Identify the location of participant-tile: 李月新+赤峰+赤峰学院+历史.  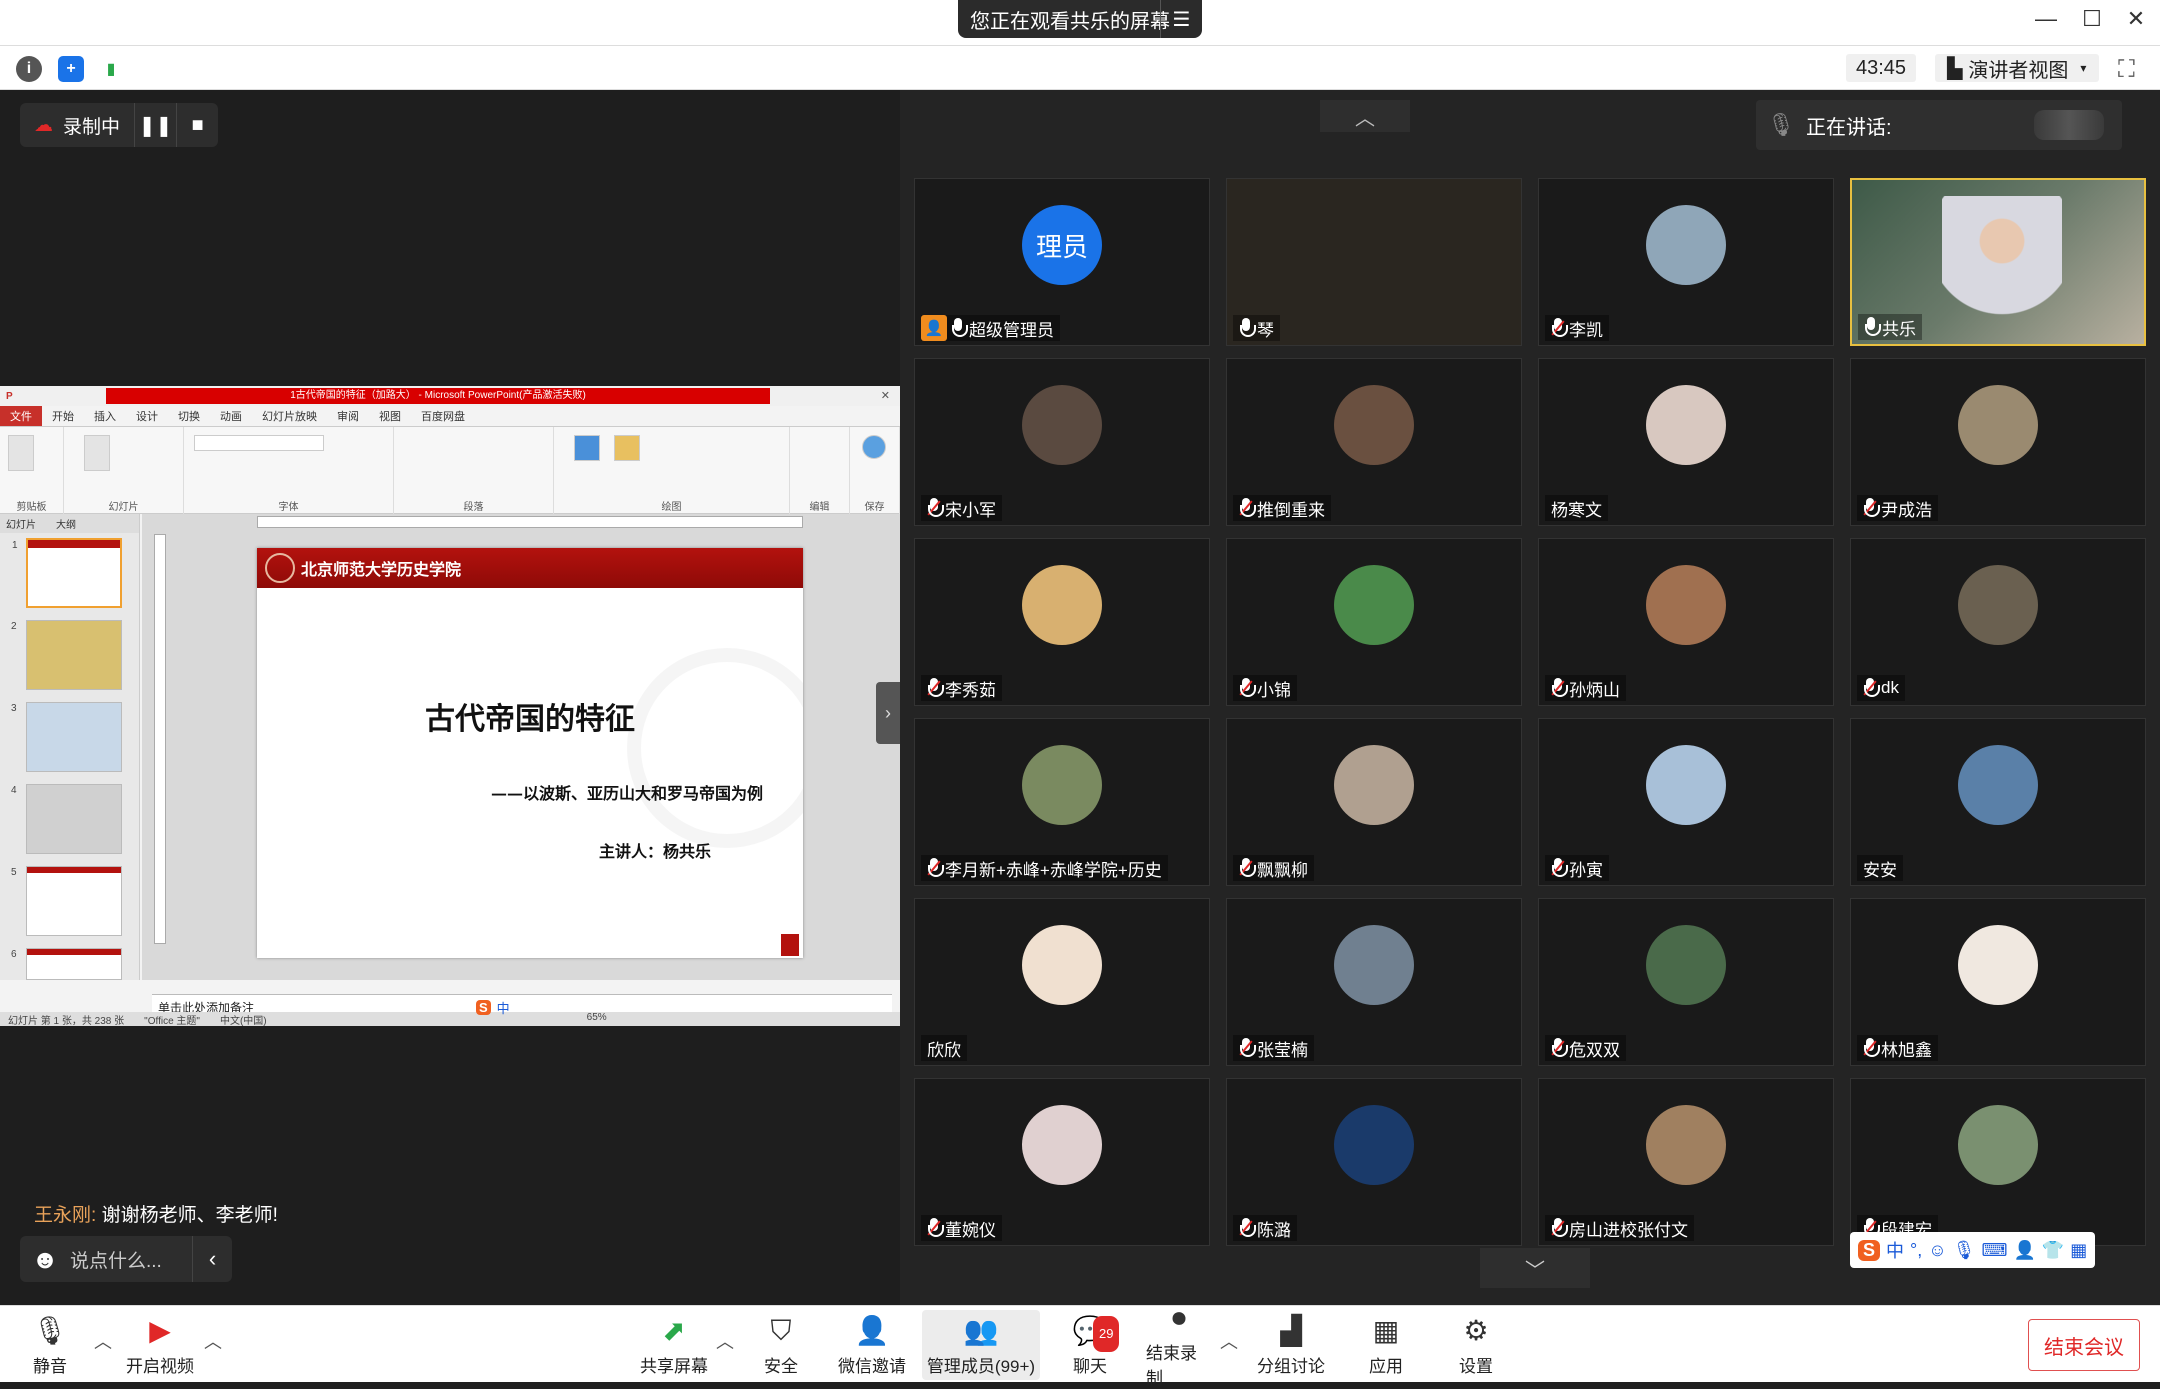
(1062, 802).